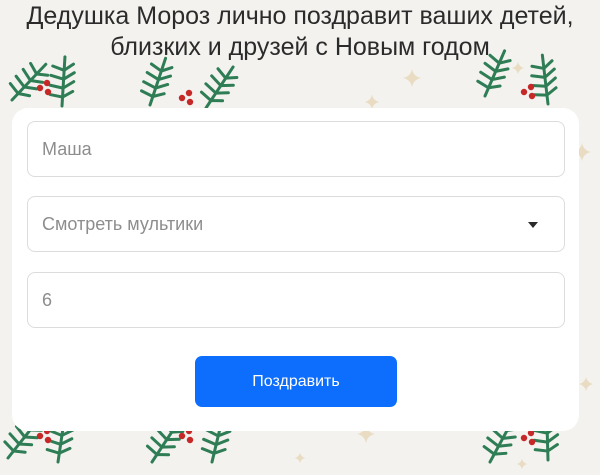 The image size is (600, 475). What do you see at coordinates (123, 223) in the screenshot?
I see `activity-select-value: Смотреть мультики` at bounding box center [123, 223].